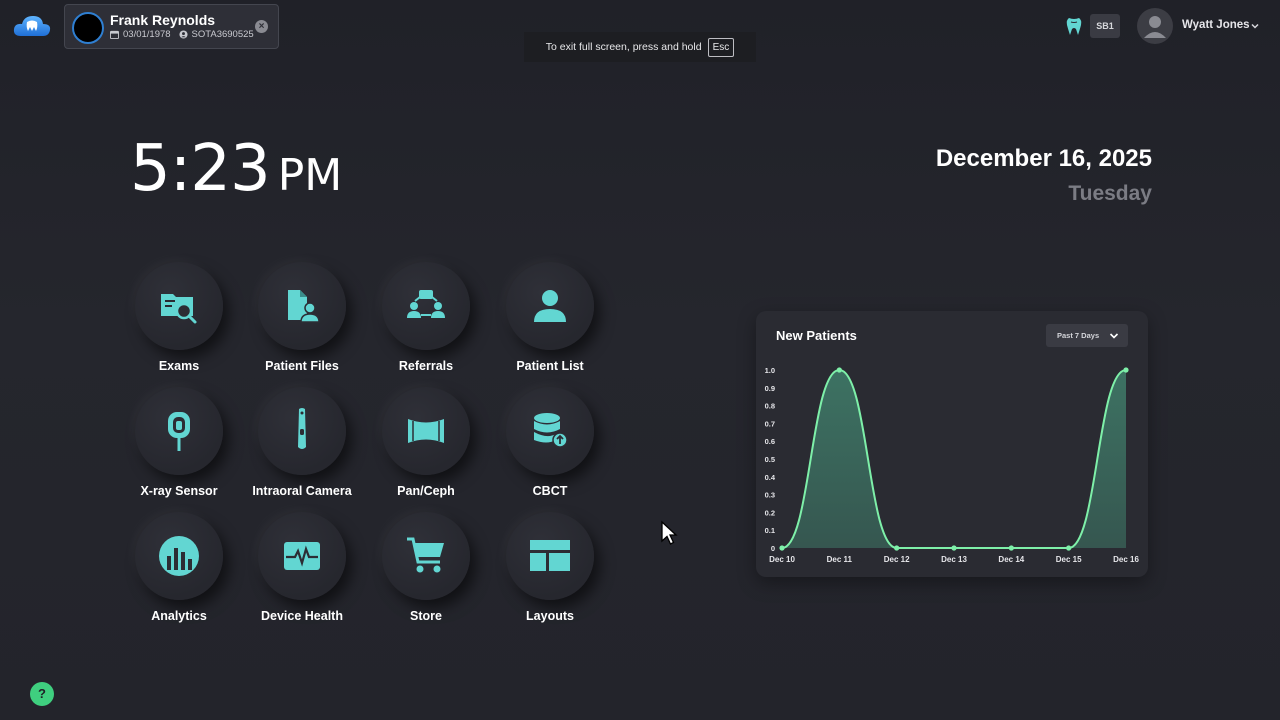 Image resolution: width=1280 pixels, height=720 pixels. What do you see at coordinates (42, 694) in the screenshot?
I see `help-button: ?` at bounding box center [42, 694].